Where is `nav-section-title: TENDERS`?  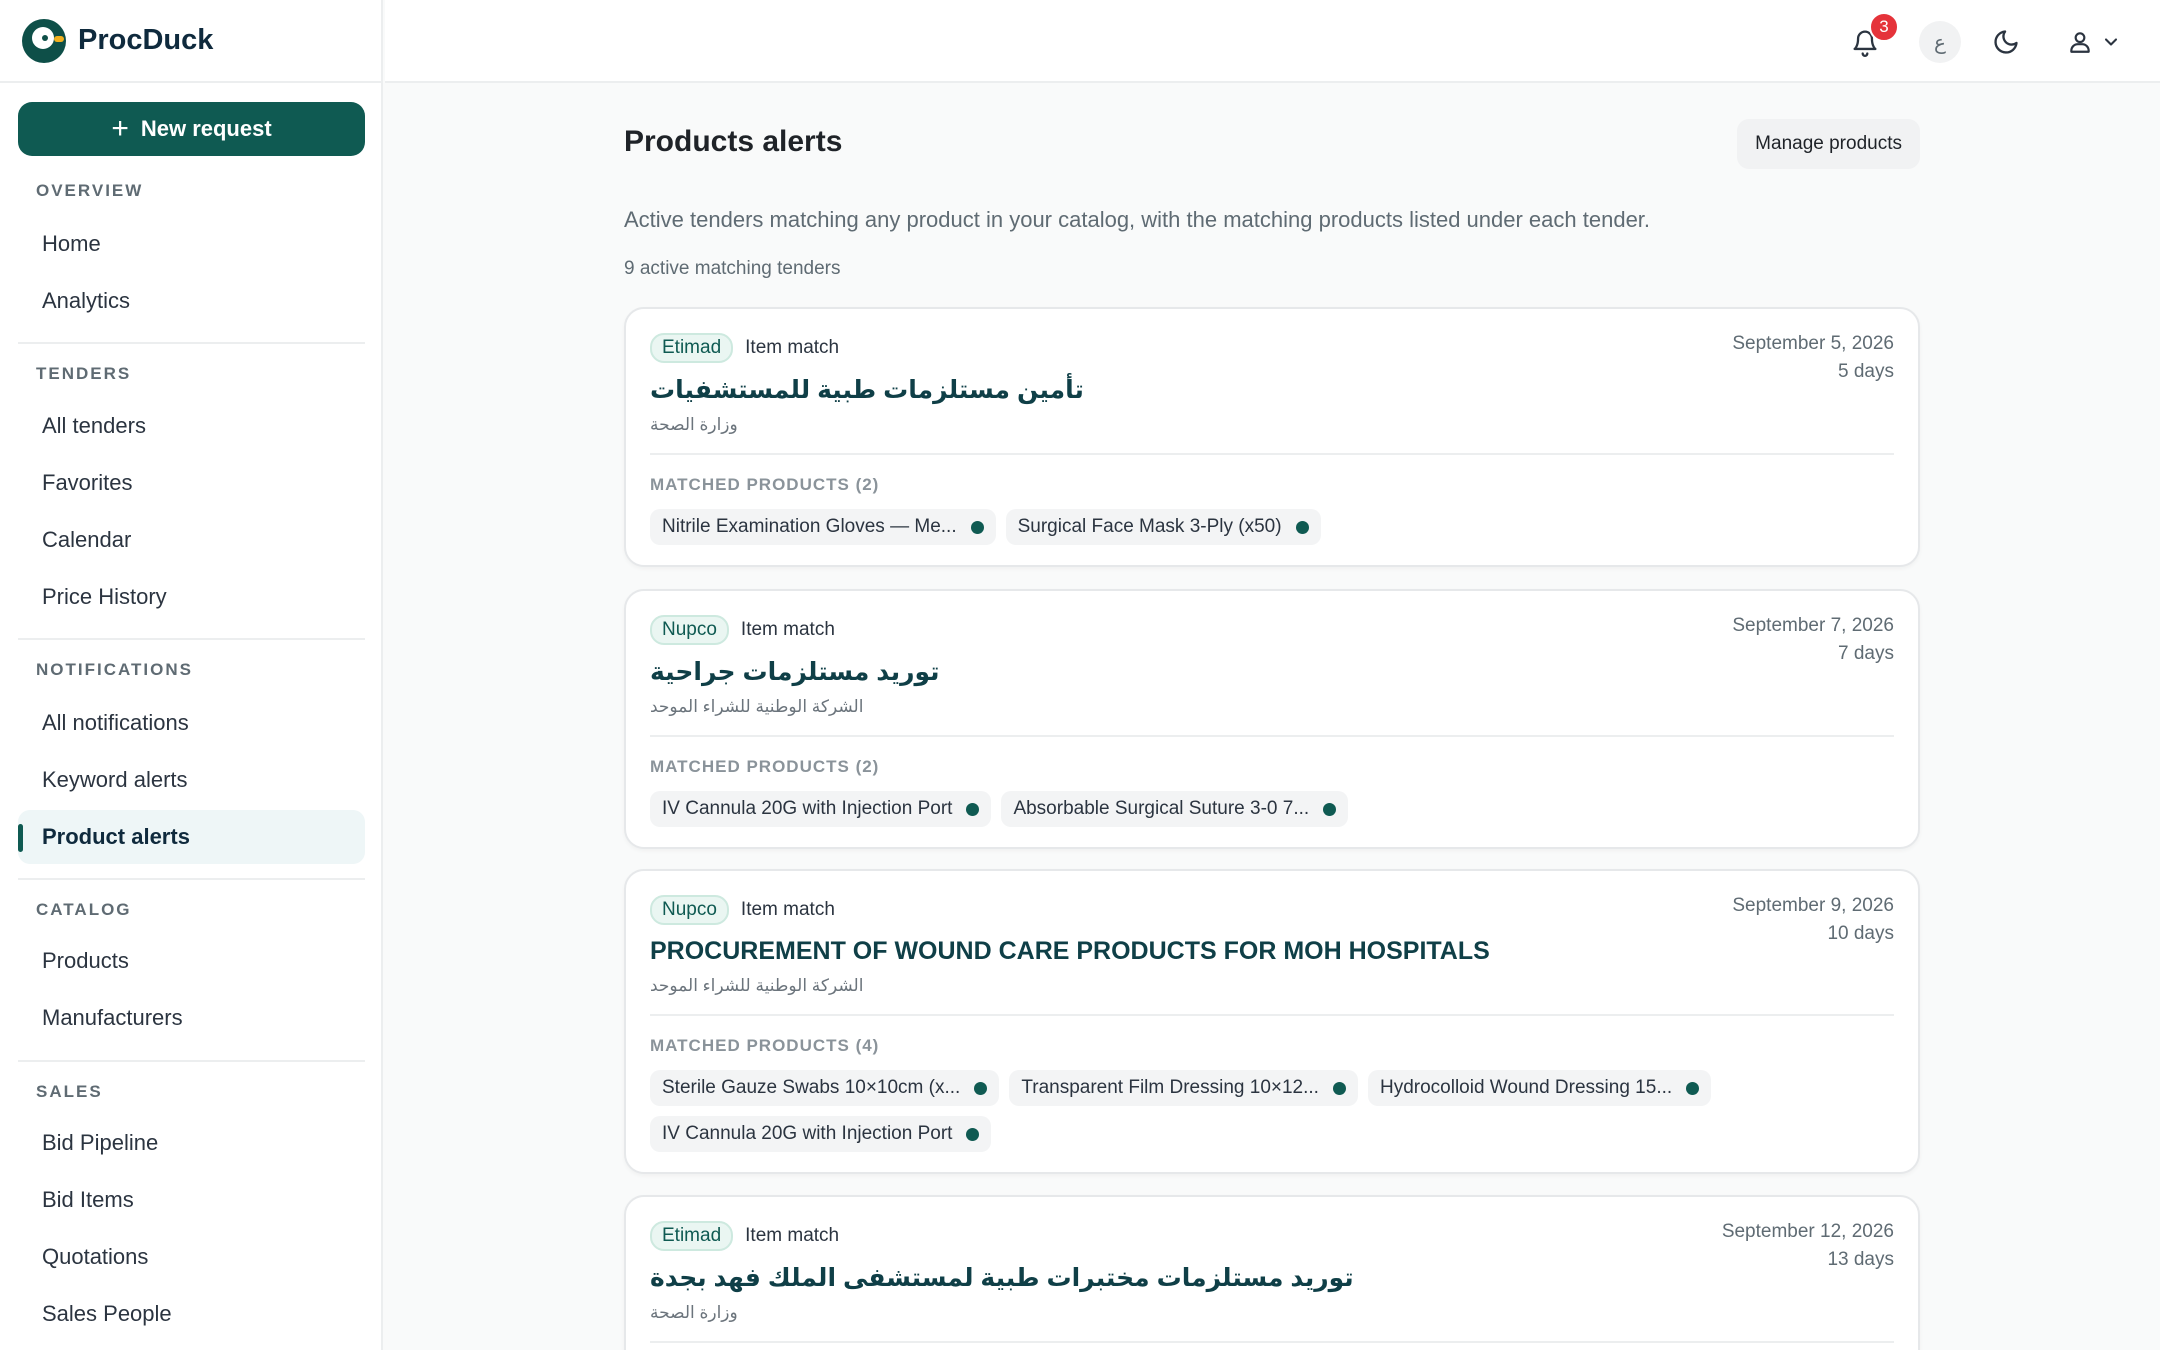
nav-section-title: TENDERS is located at coordinates (84, 373).